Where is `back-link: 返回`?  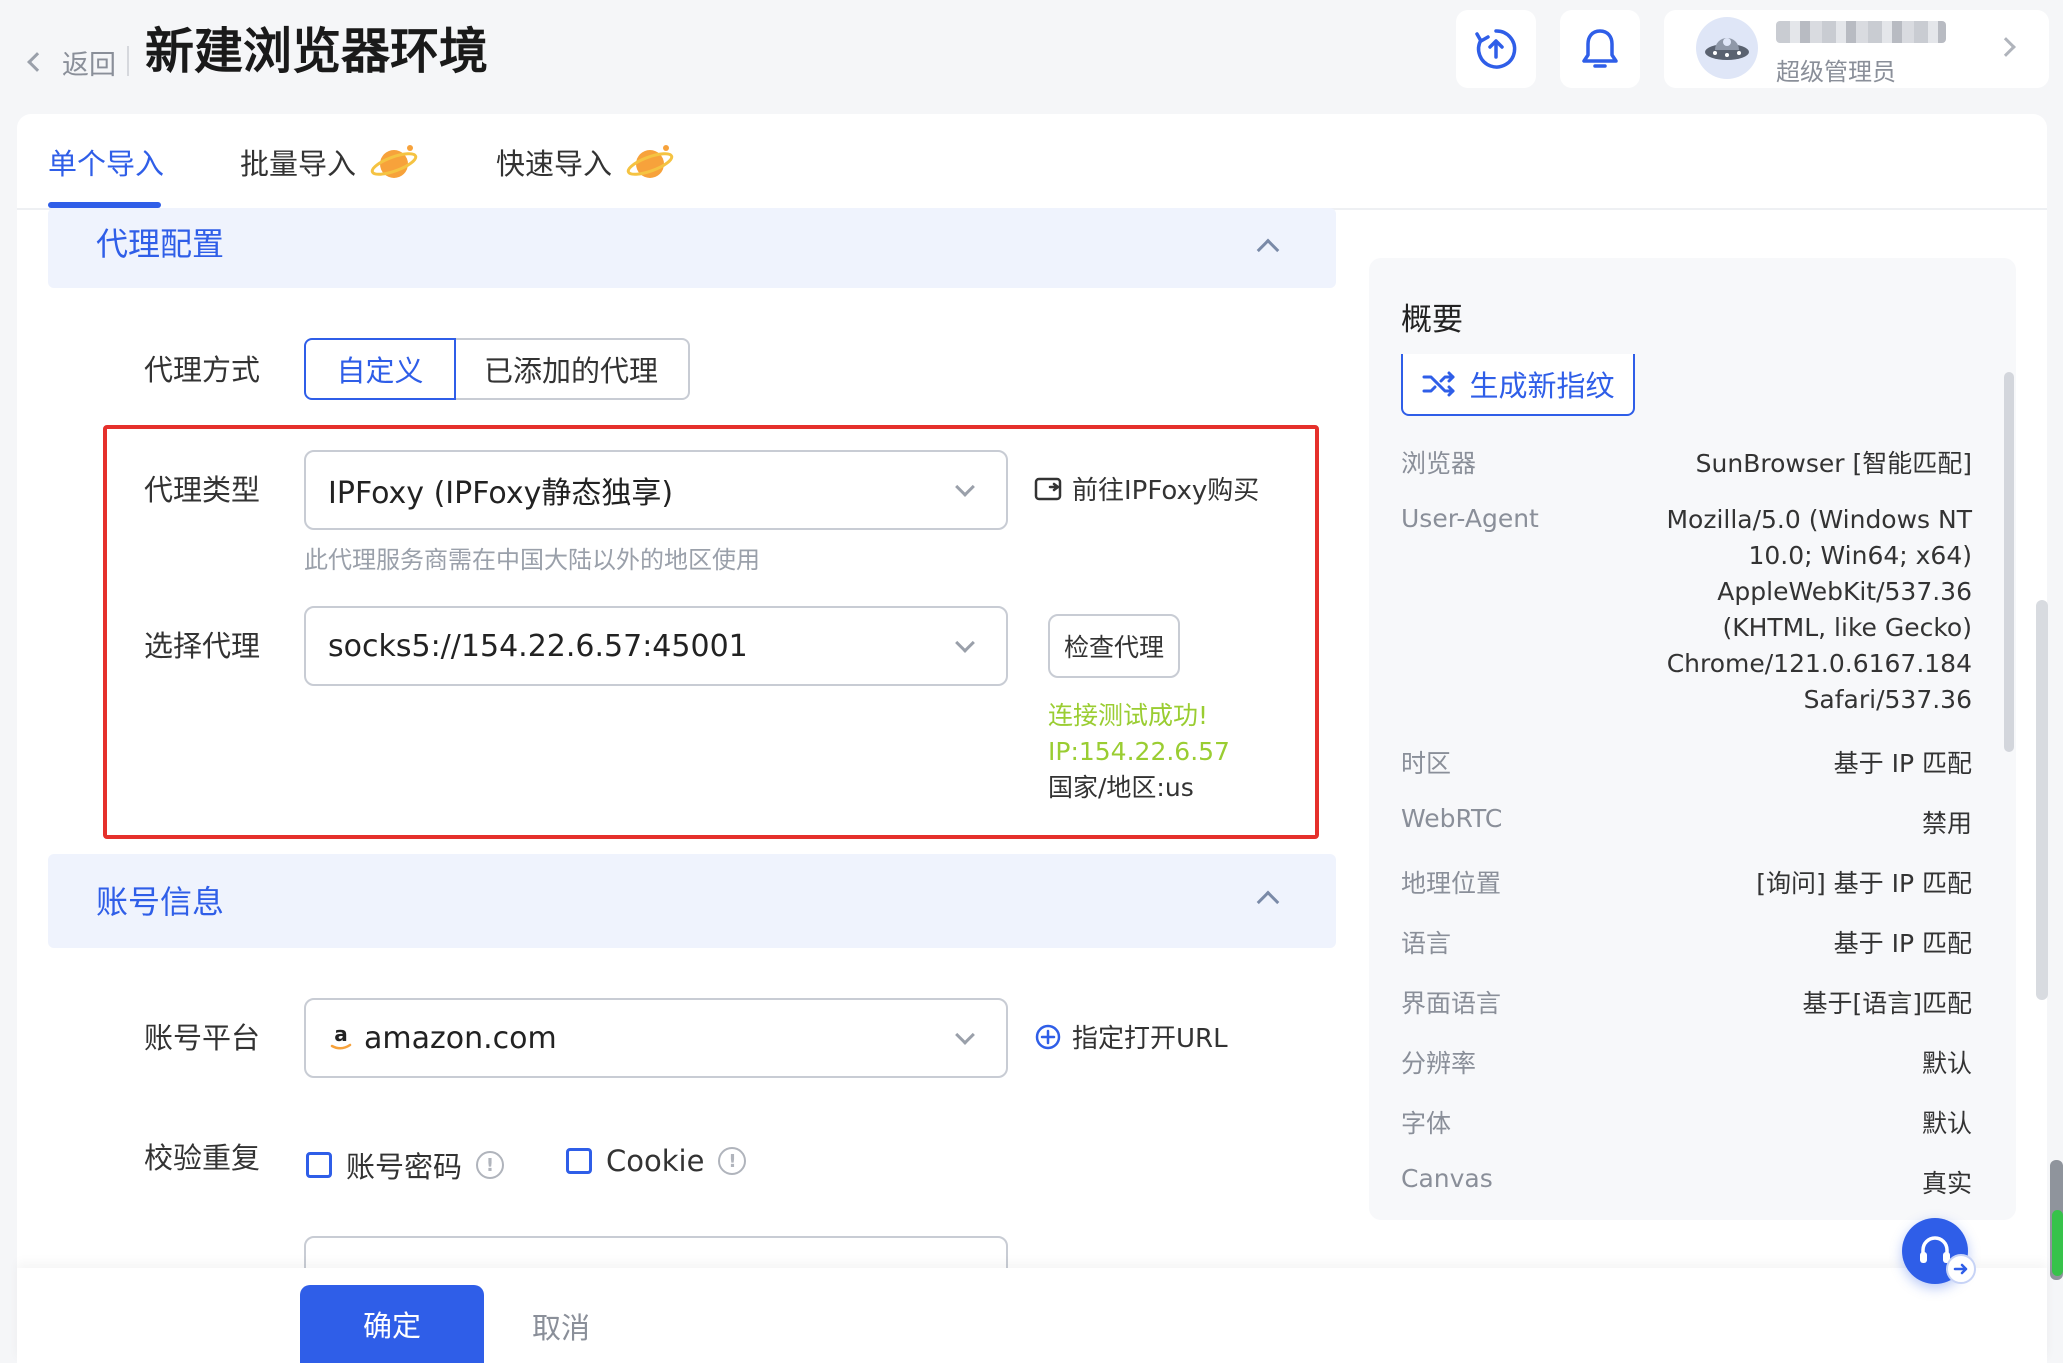 back-link: 返回 is located at coordinates (70, 62).